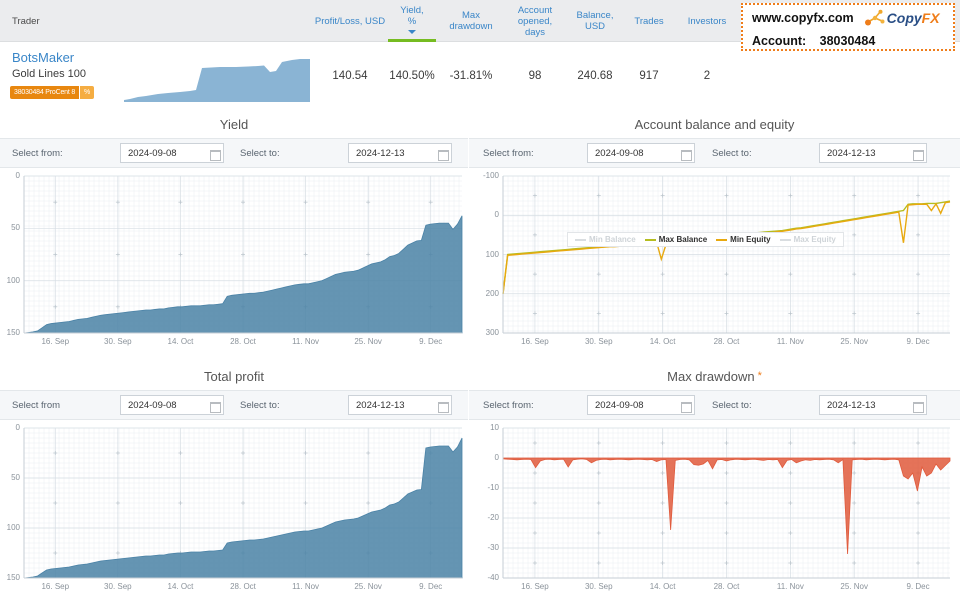 The height and width of the screenshot is (600, 960). I want to click on legend-item-label: Max Balance, so click(683, 239).